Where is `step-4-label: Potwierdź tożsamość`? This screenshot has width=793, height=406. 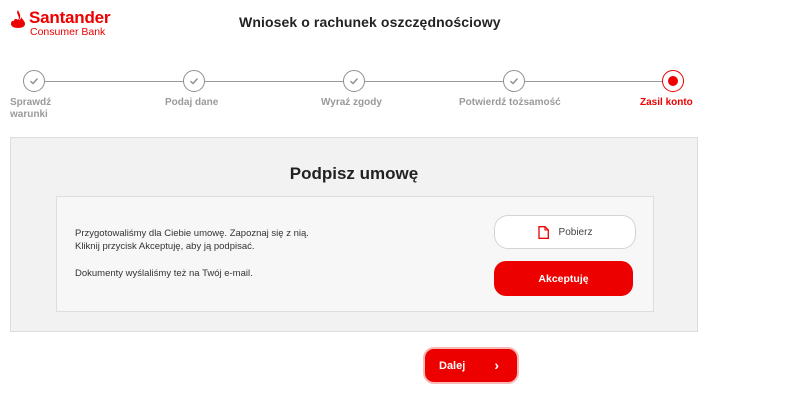
step-4-label: Potwierdź tożsamość is located at coordinates (510, 102).